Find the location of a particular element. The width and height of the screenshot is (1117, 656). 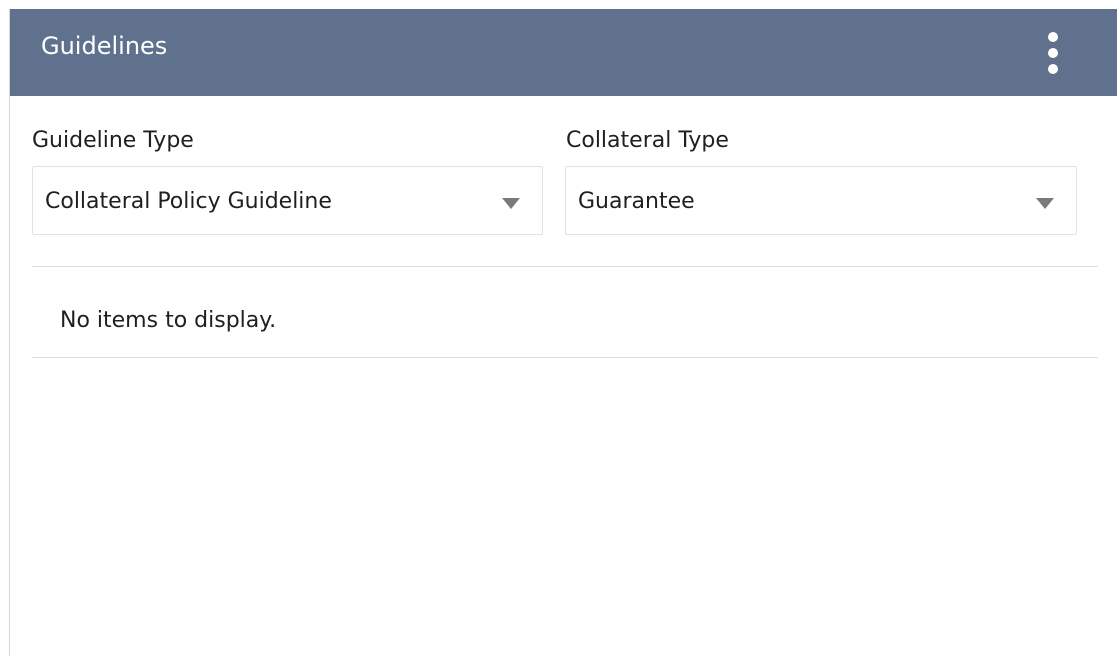

empty-list-message: No items to display. is located at coordinates (168, 320).